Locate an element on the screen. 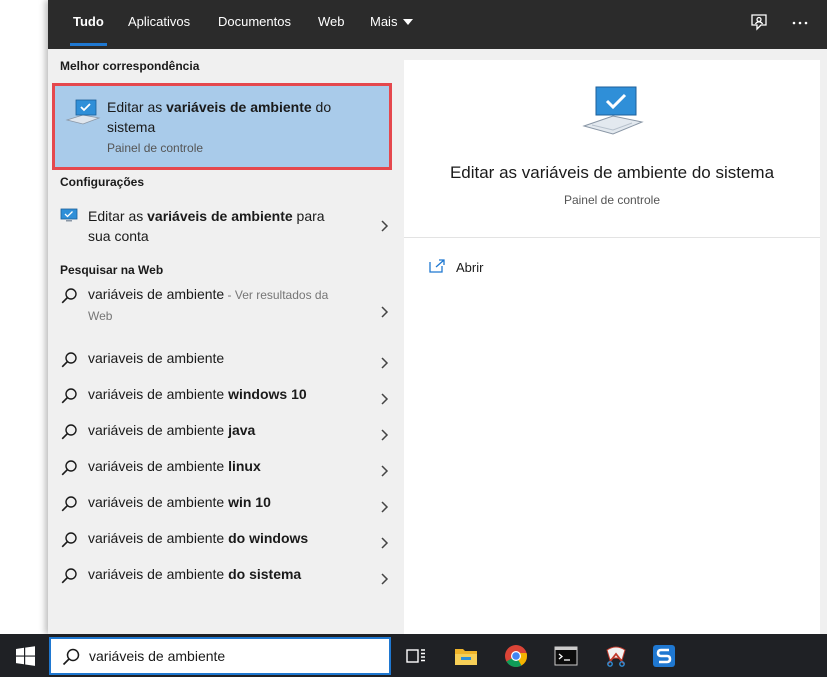  settings-text-bold: variáveis de ambiente is located at coordinates (220, 216).